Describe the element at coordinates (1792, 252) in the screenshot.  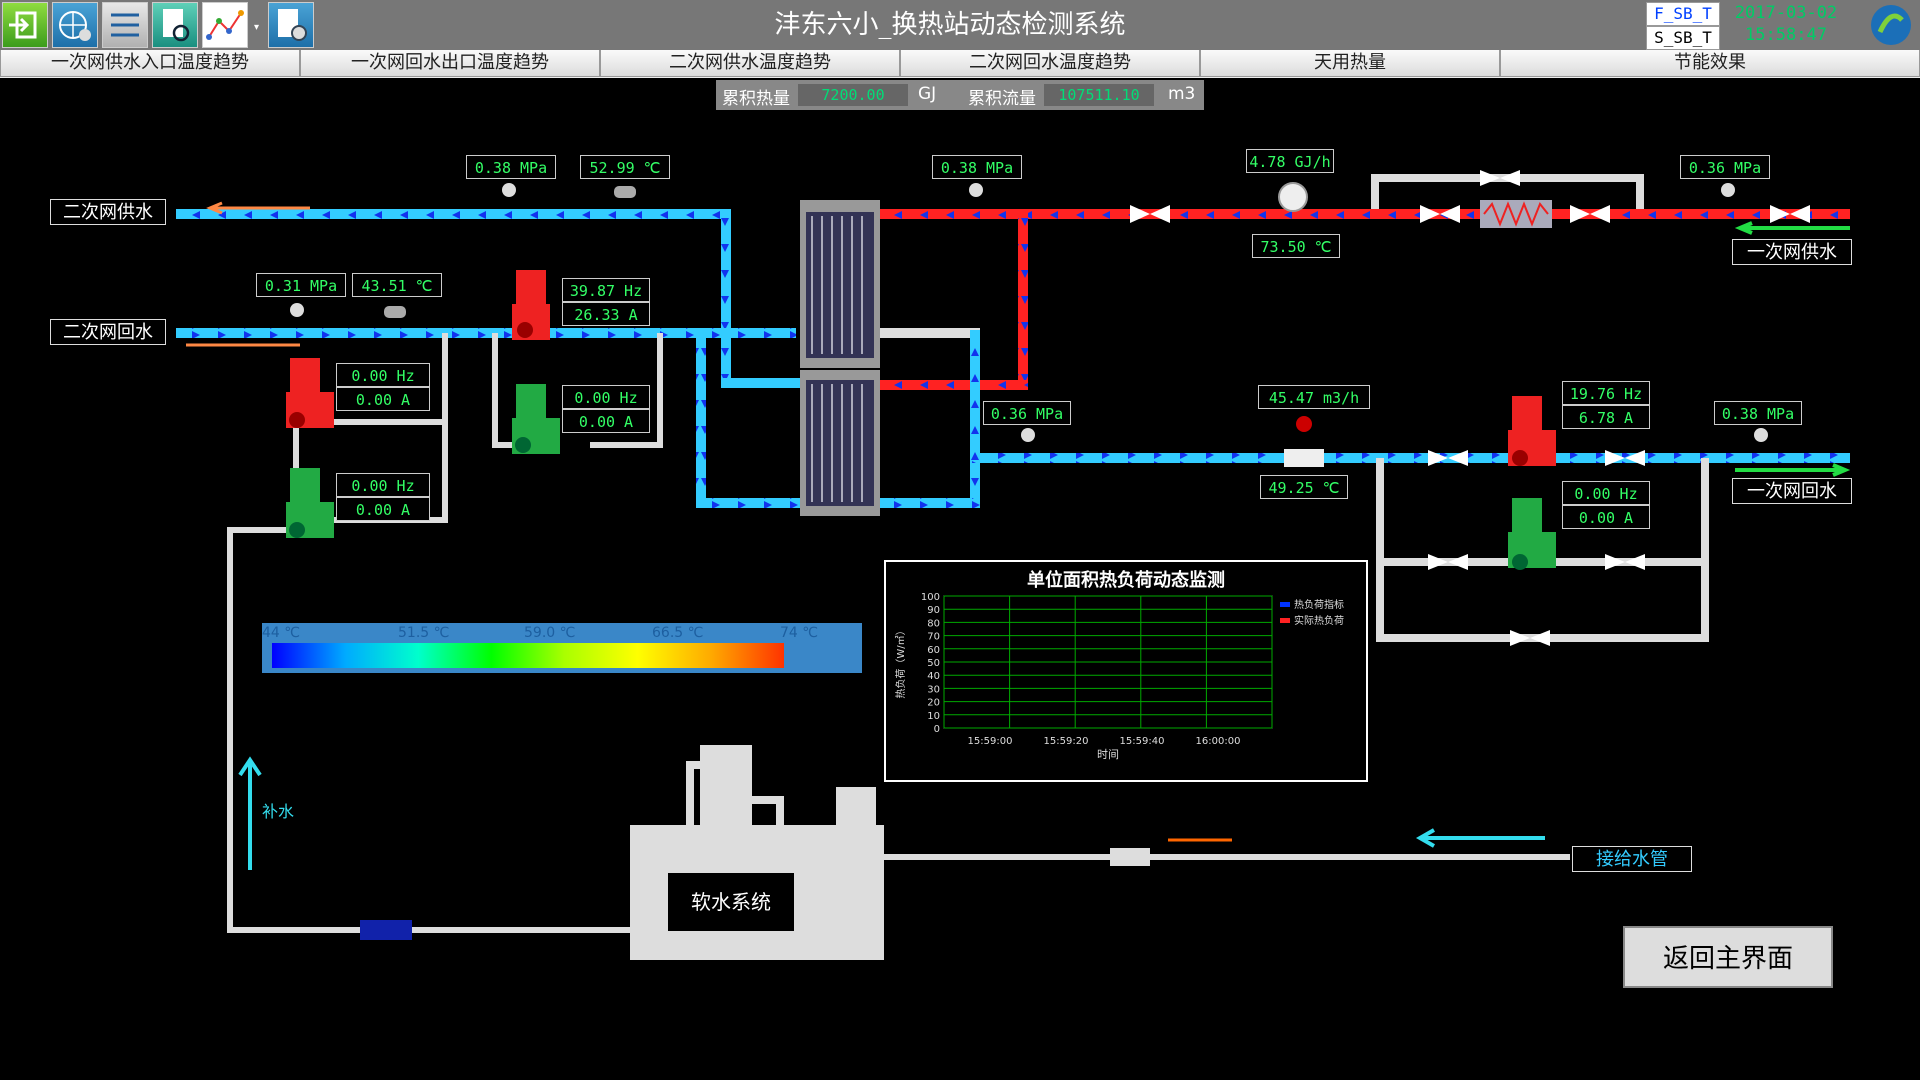
I see `label-primary-supply: 一次网供水` at that location.